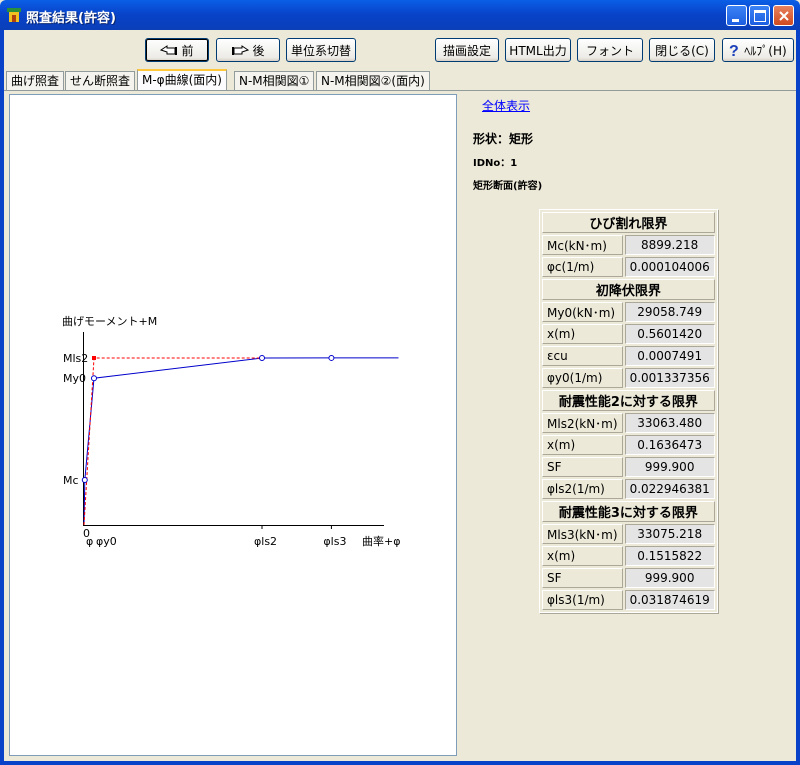 This screenshot has width=800, height=765. Describe the element at coordinates (669, 334) in the screenshot. I see `row-value: 0.5601420` at that location.